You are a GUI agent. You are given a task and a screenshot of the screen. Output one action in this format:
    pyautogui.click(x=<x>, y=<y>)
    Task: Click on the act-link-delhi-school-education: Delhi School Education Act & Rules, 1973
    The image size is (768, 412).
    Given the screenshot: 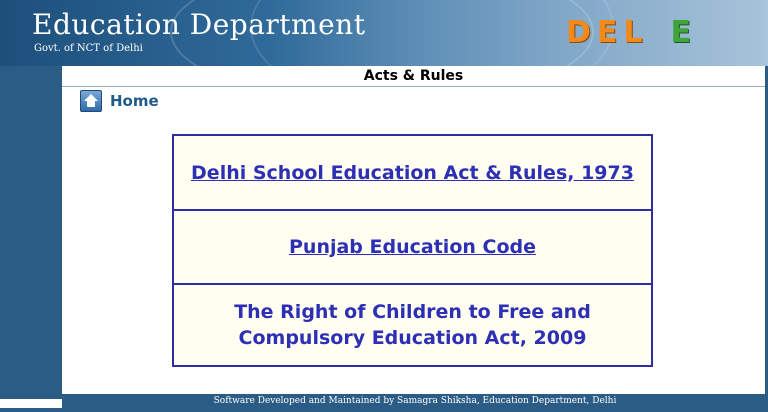 What is the action you would take?
    pyautogui.click(x=412, y=173)
    